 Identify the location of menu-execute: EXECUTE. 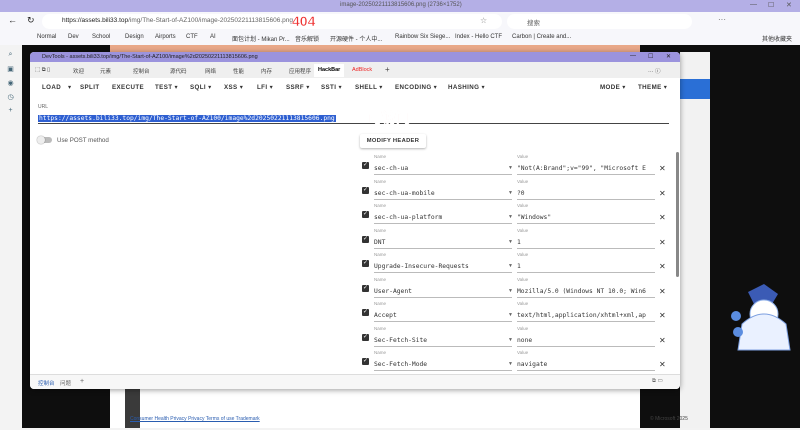
(128, 87).